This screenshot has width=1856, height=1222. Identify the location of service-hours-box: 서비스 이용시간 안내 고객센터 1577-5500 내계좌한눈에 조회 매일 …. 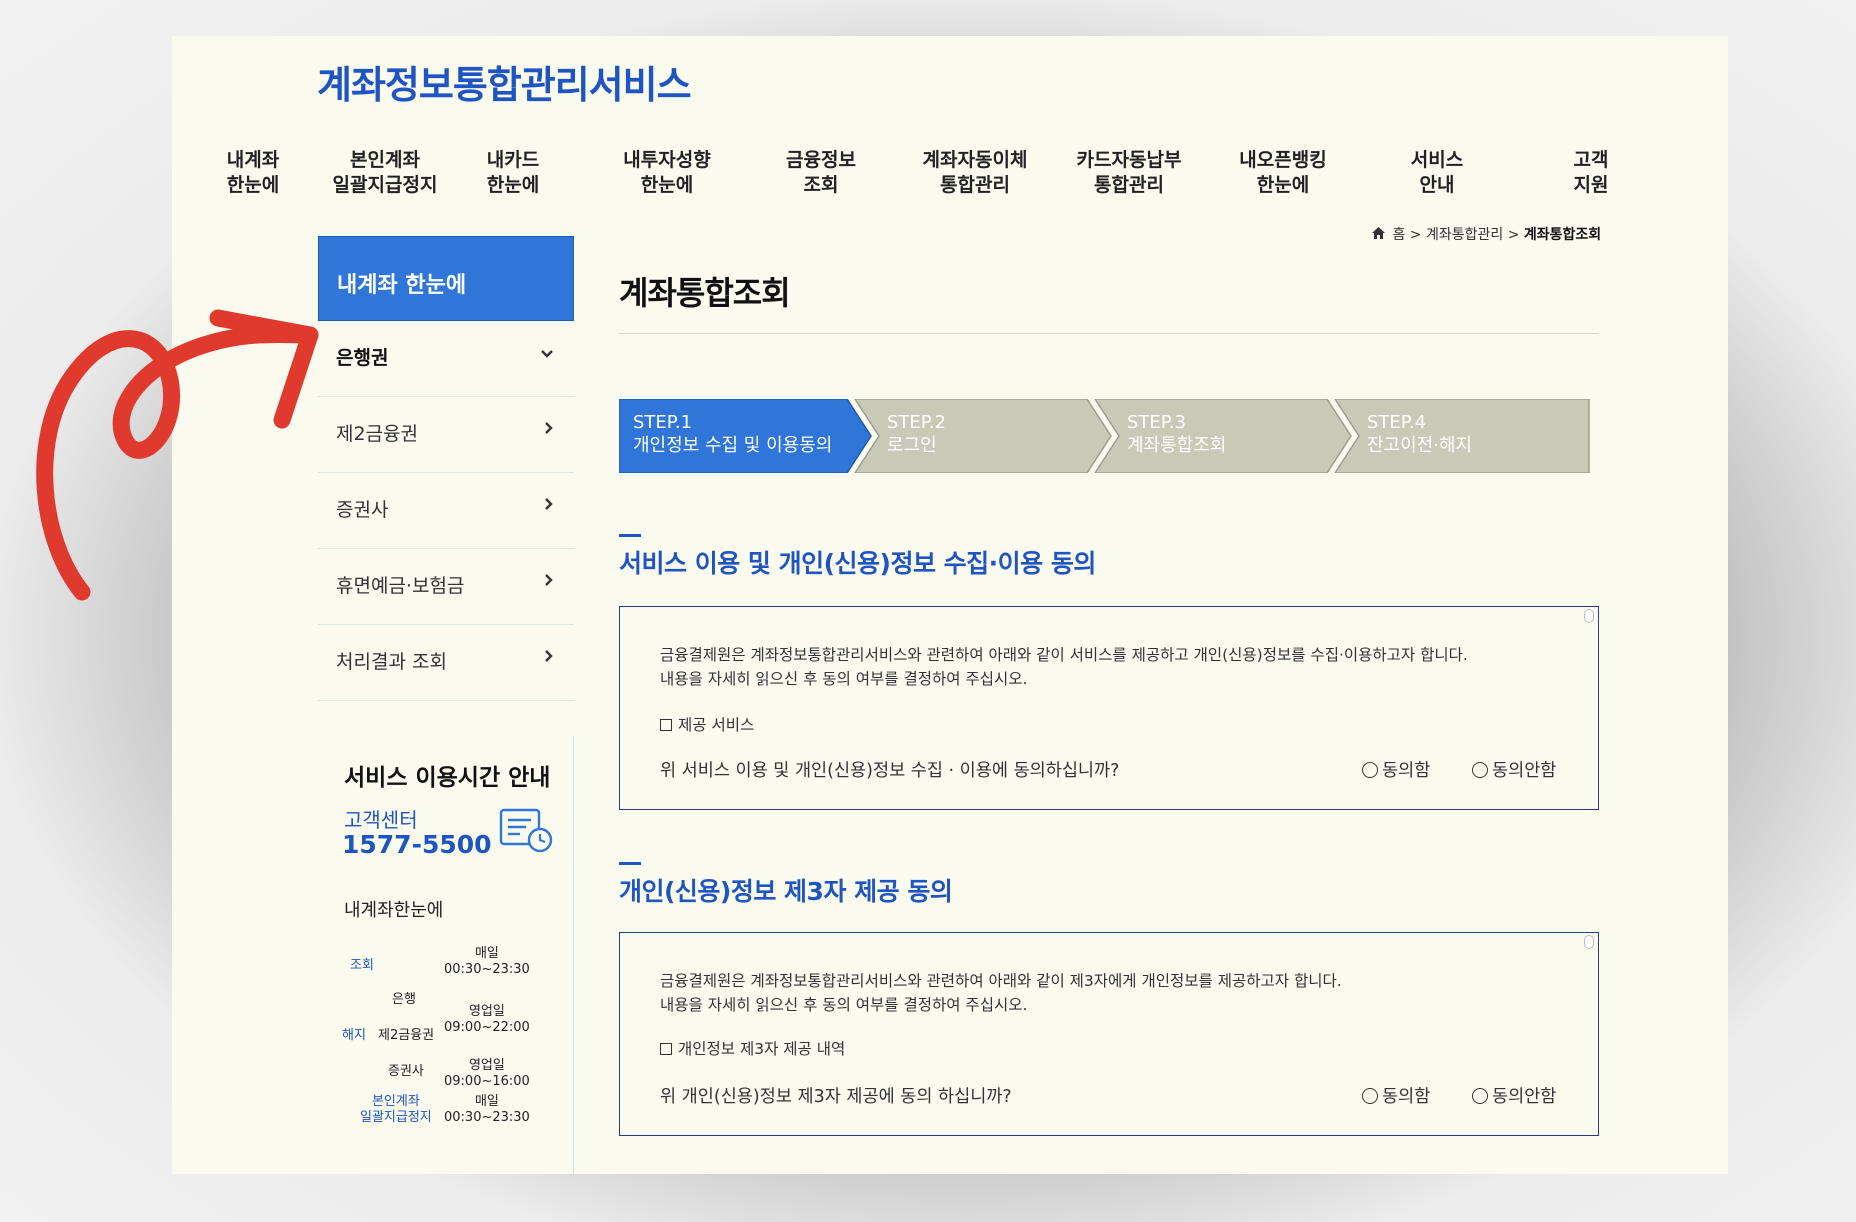
(446, 955).